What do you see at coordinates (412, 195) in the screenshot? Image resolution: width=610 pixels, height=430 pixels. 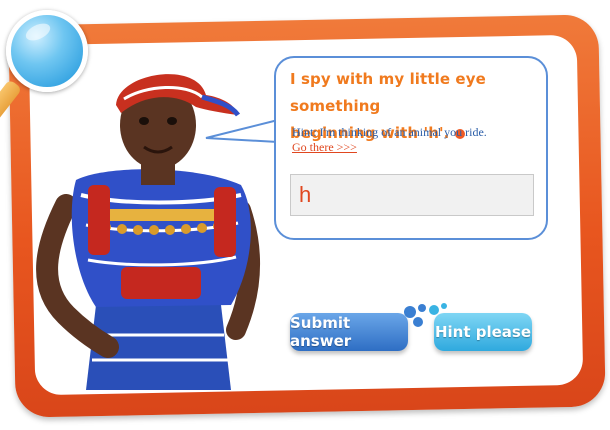 I see `answer-input` at bounding box center [412, 195].